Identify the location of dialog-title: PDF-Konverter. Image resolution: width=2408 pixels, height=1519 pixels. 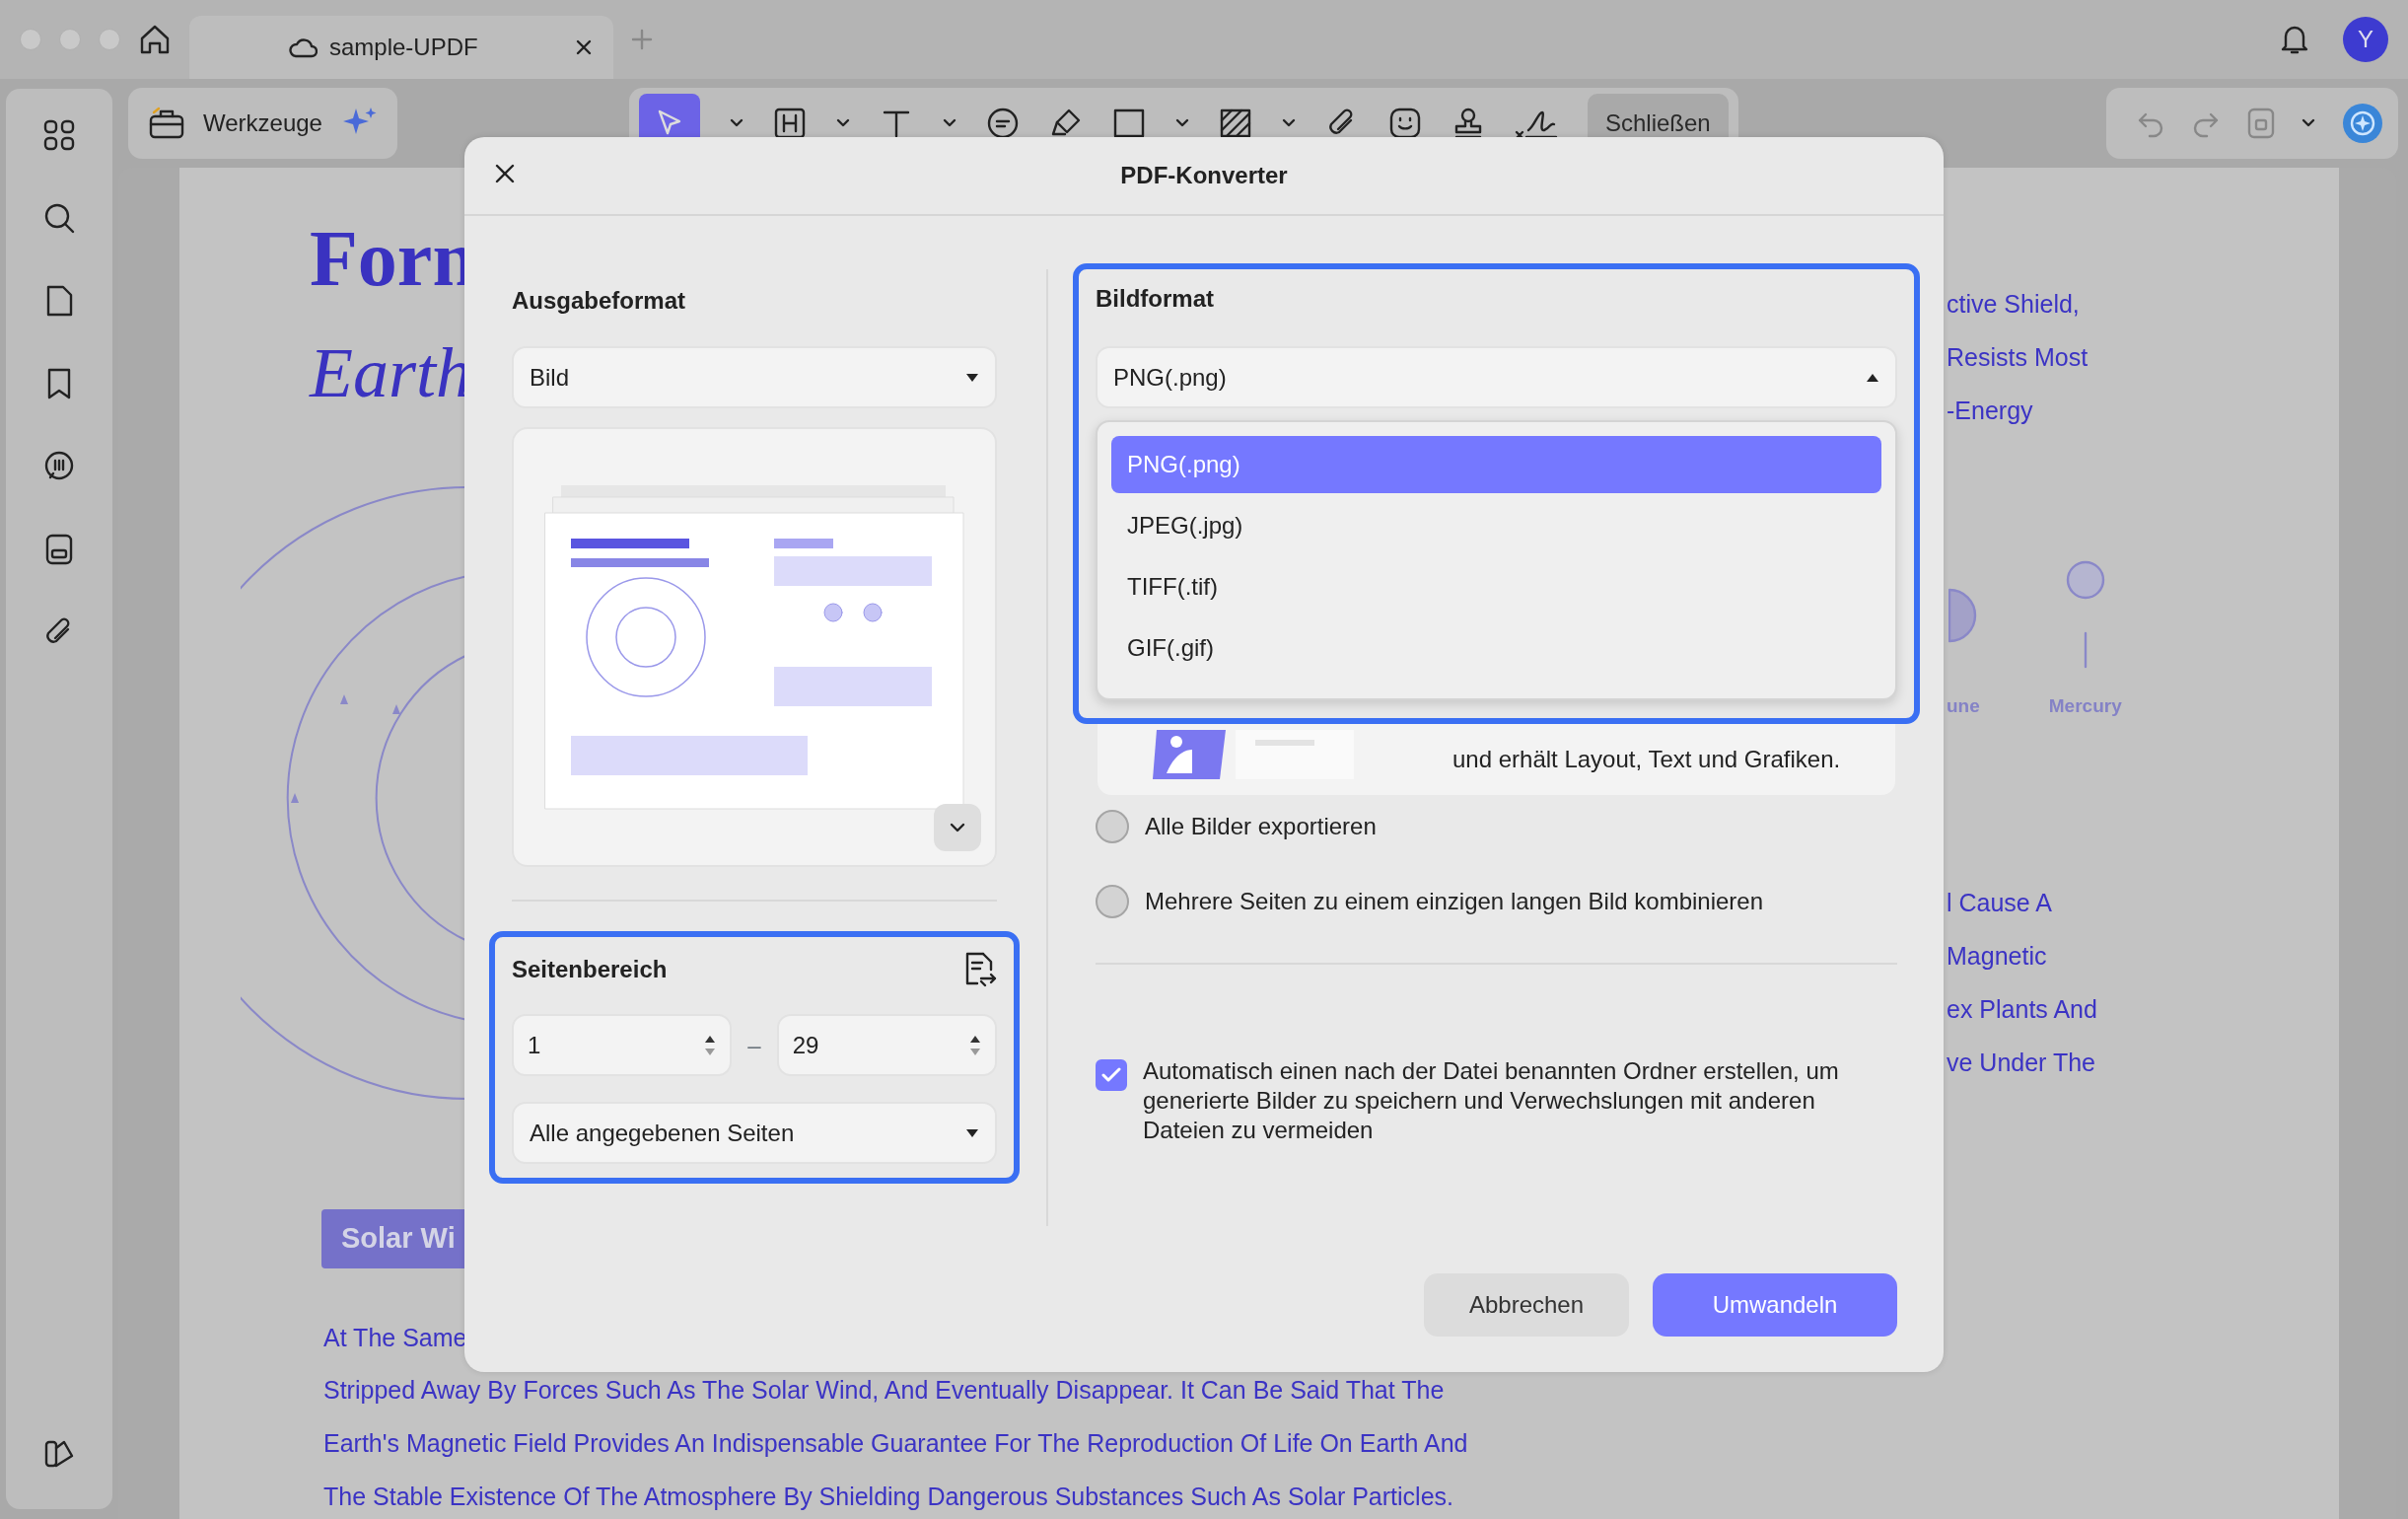
(1204, 175).